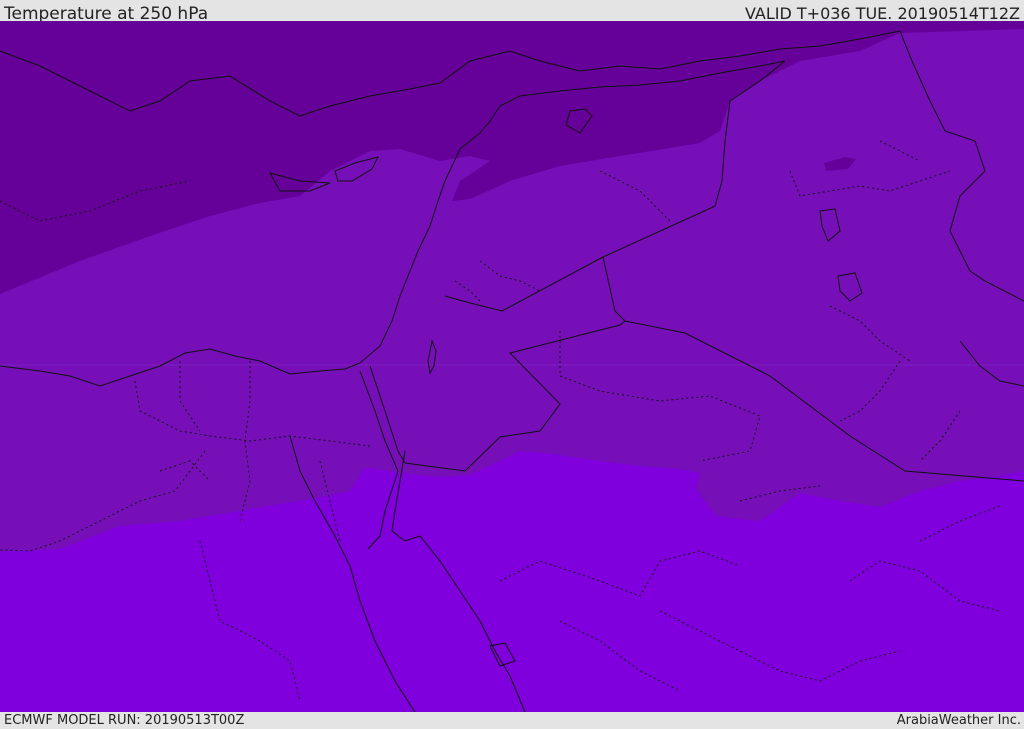  What do you see at coordinates (124, 720) in the screenshot?
I see `model-run-label: ECMWF MODEL RUN: 20190513T00Z` at bounding box center [124, 720].